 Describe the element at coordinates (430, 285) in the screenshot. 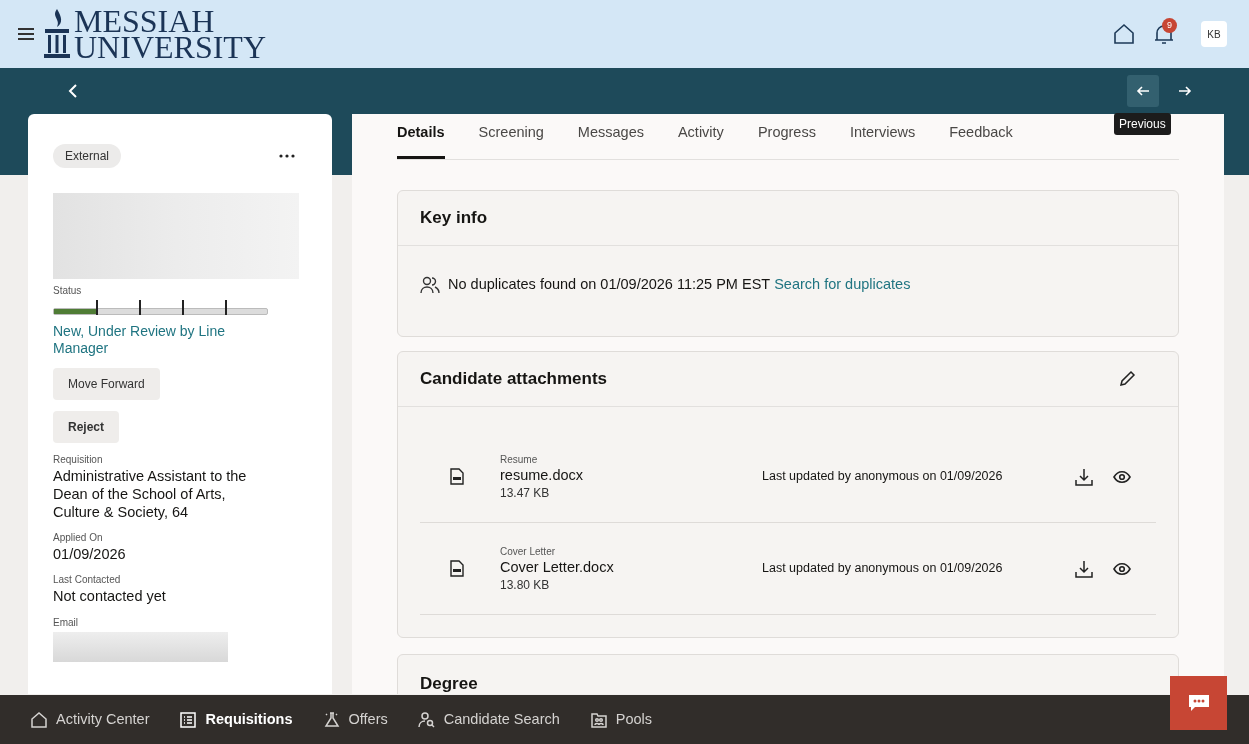

I see `people-icon` at that location.